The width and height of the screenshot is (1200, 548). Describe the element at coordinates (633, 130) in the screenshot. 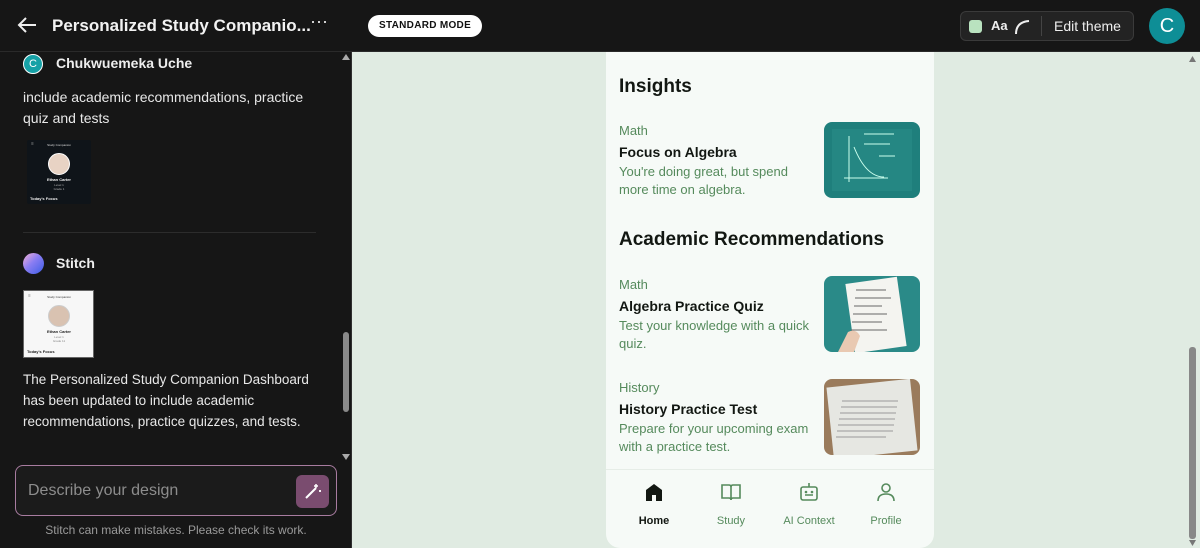

I see `insight-category: Math` at that location.